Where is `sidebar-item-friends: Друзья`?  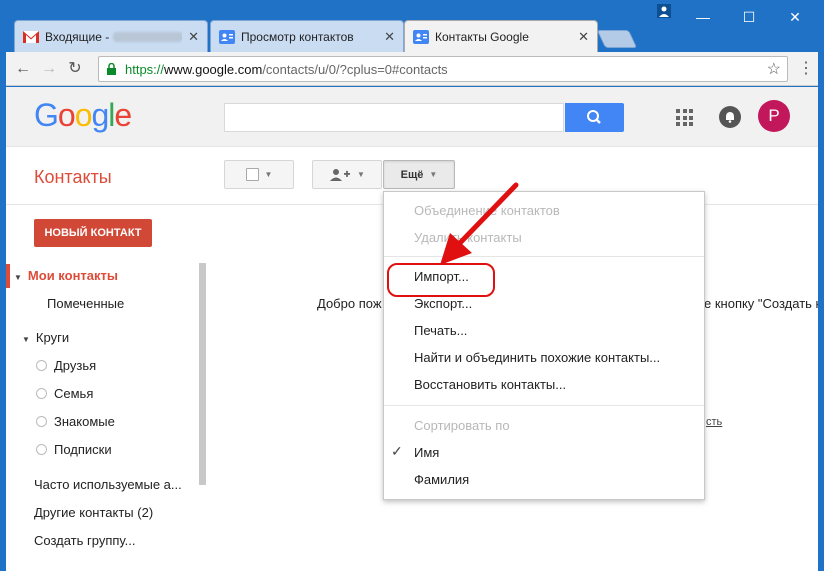
sidebar-item-friends: Друзья is located at coordinates (101, 366).